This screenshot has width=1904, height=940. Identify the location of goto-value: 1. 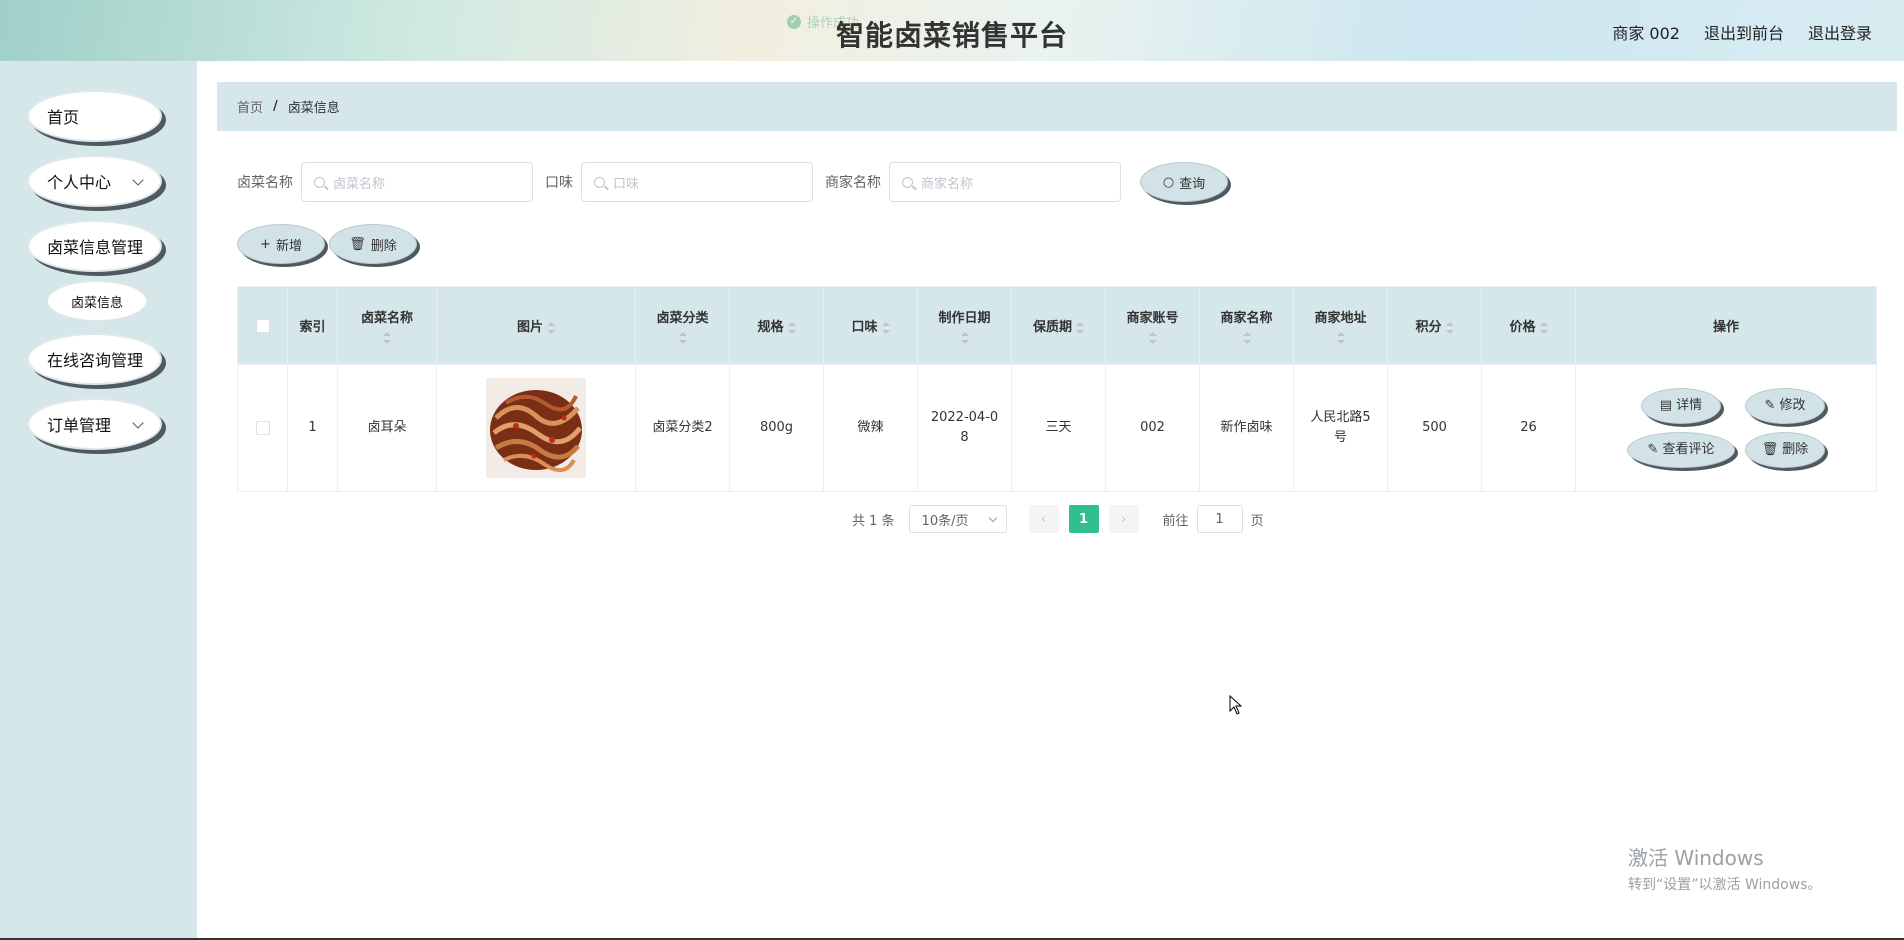
(1219, 519).